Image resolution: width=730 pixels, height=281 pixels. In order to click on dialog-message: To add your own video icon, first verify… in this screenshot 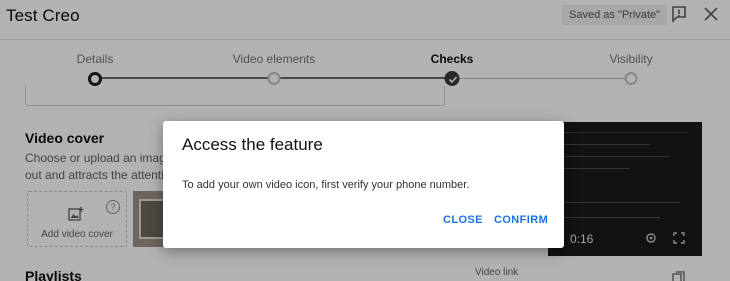, I will do `click(326, 185)`.